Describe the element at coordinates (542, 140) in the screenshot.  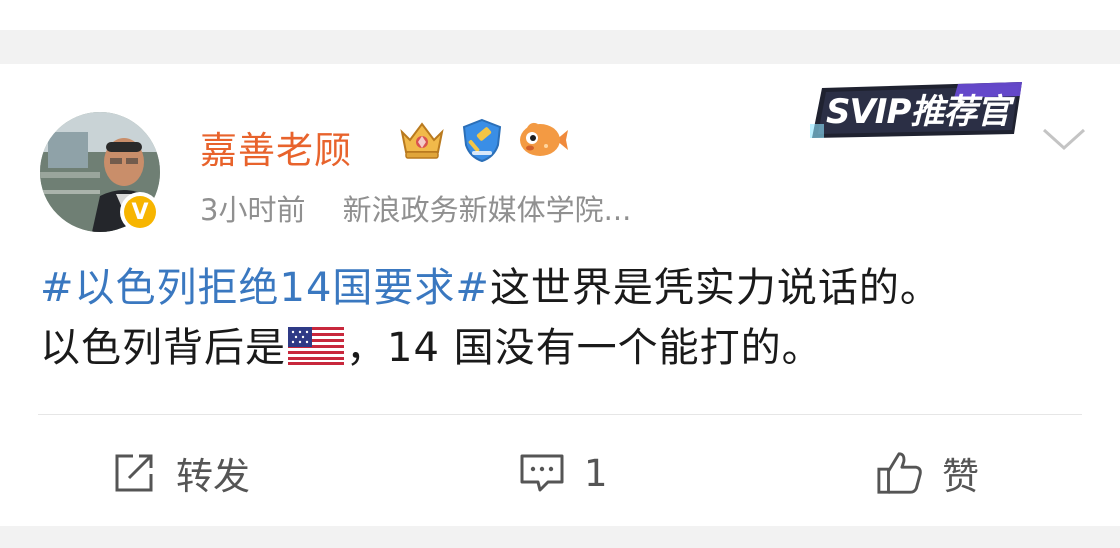
I see `fish-badge-icon` at that location.